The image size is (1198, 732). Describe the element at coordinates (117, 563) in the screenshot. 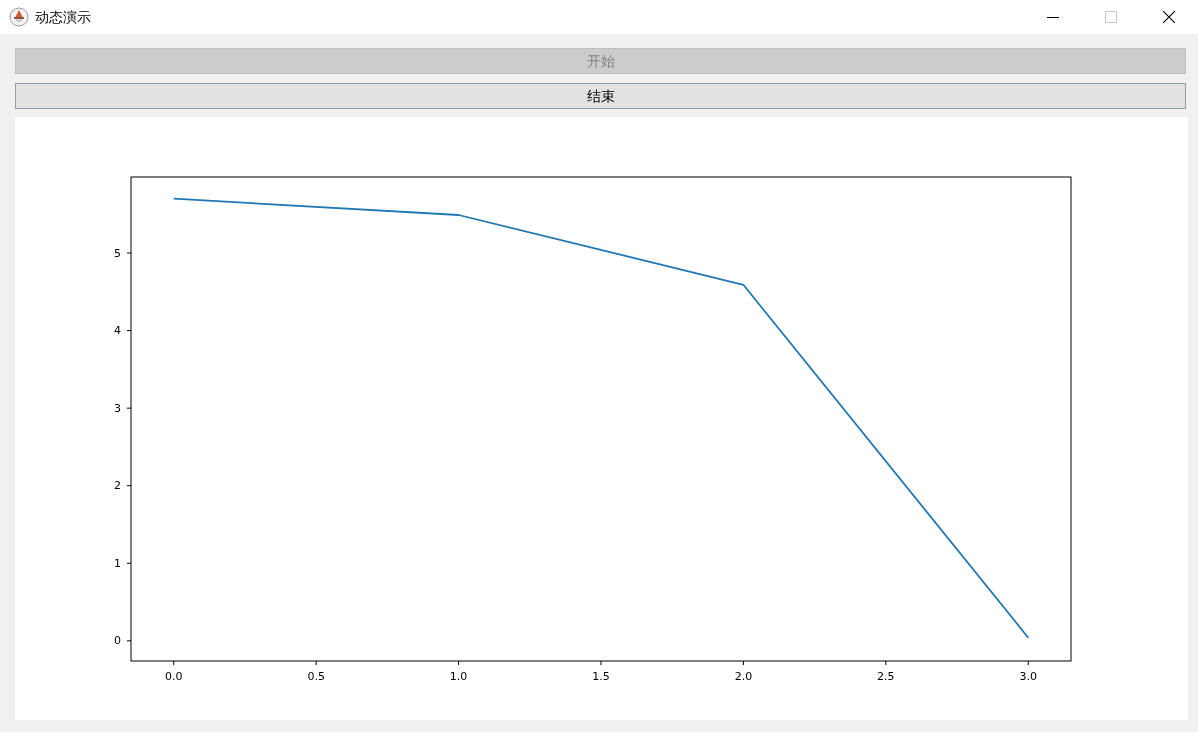

I see `y-tick-label: 1` at that location.